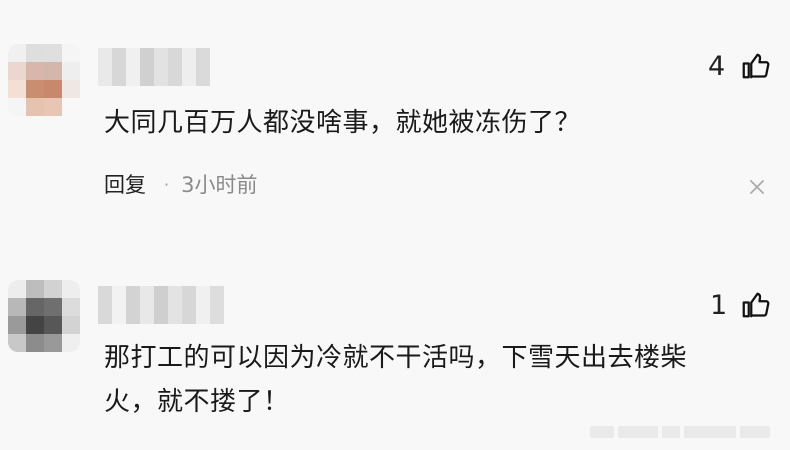  I want to click on close-icon, so click(757, 187).